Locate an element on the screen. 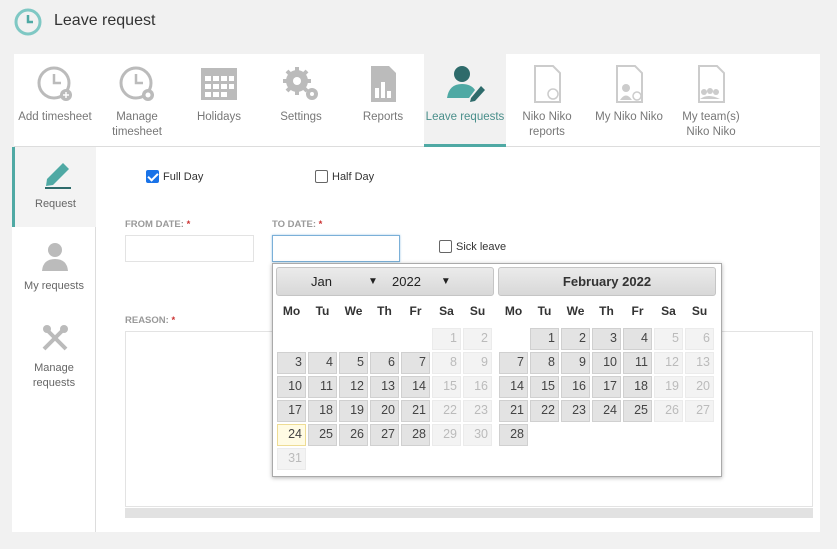 The height and width of the screenshot is (549, 837). to-date-input is located at coordinates (336, 248).